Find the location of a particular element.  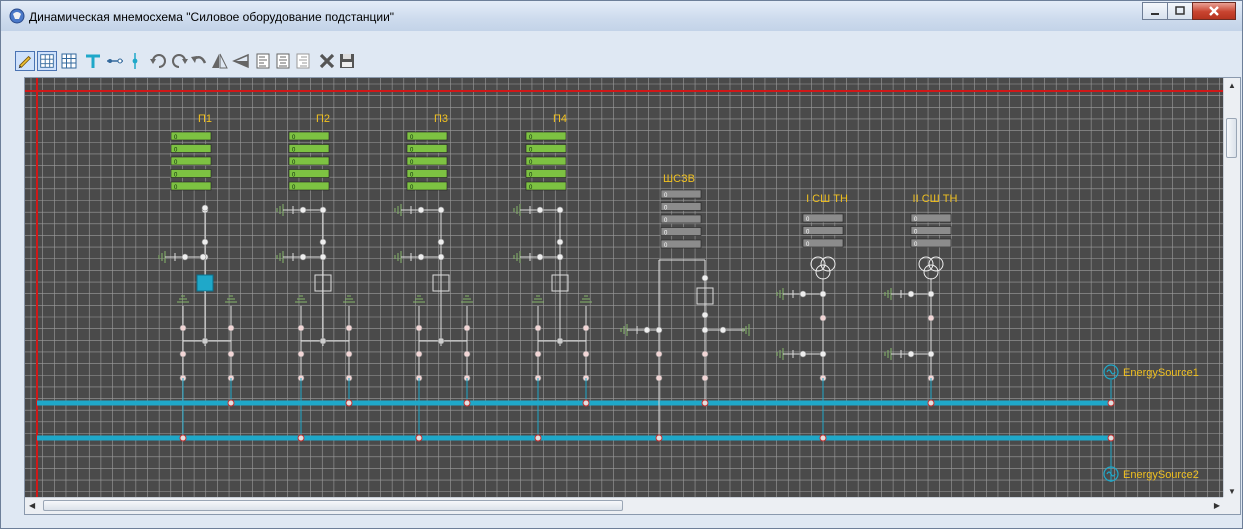

edit-mode-button is located at coordinates (25, 61).